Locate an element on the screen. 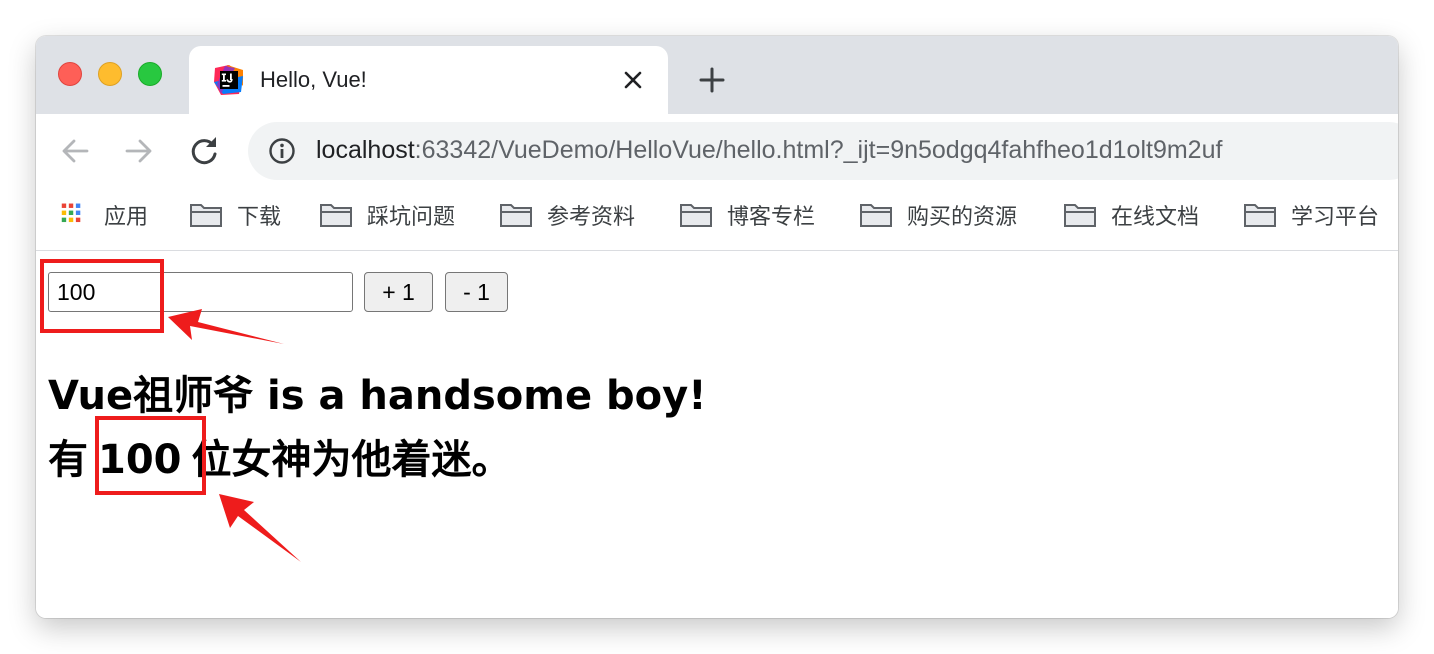  intellij-icon is located at coordinates (228, 80).